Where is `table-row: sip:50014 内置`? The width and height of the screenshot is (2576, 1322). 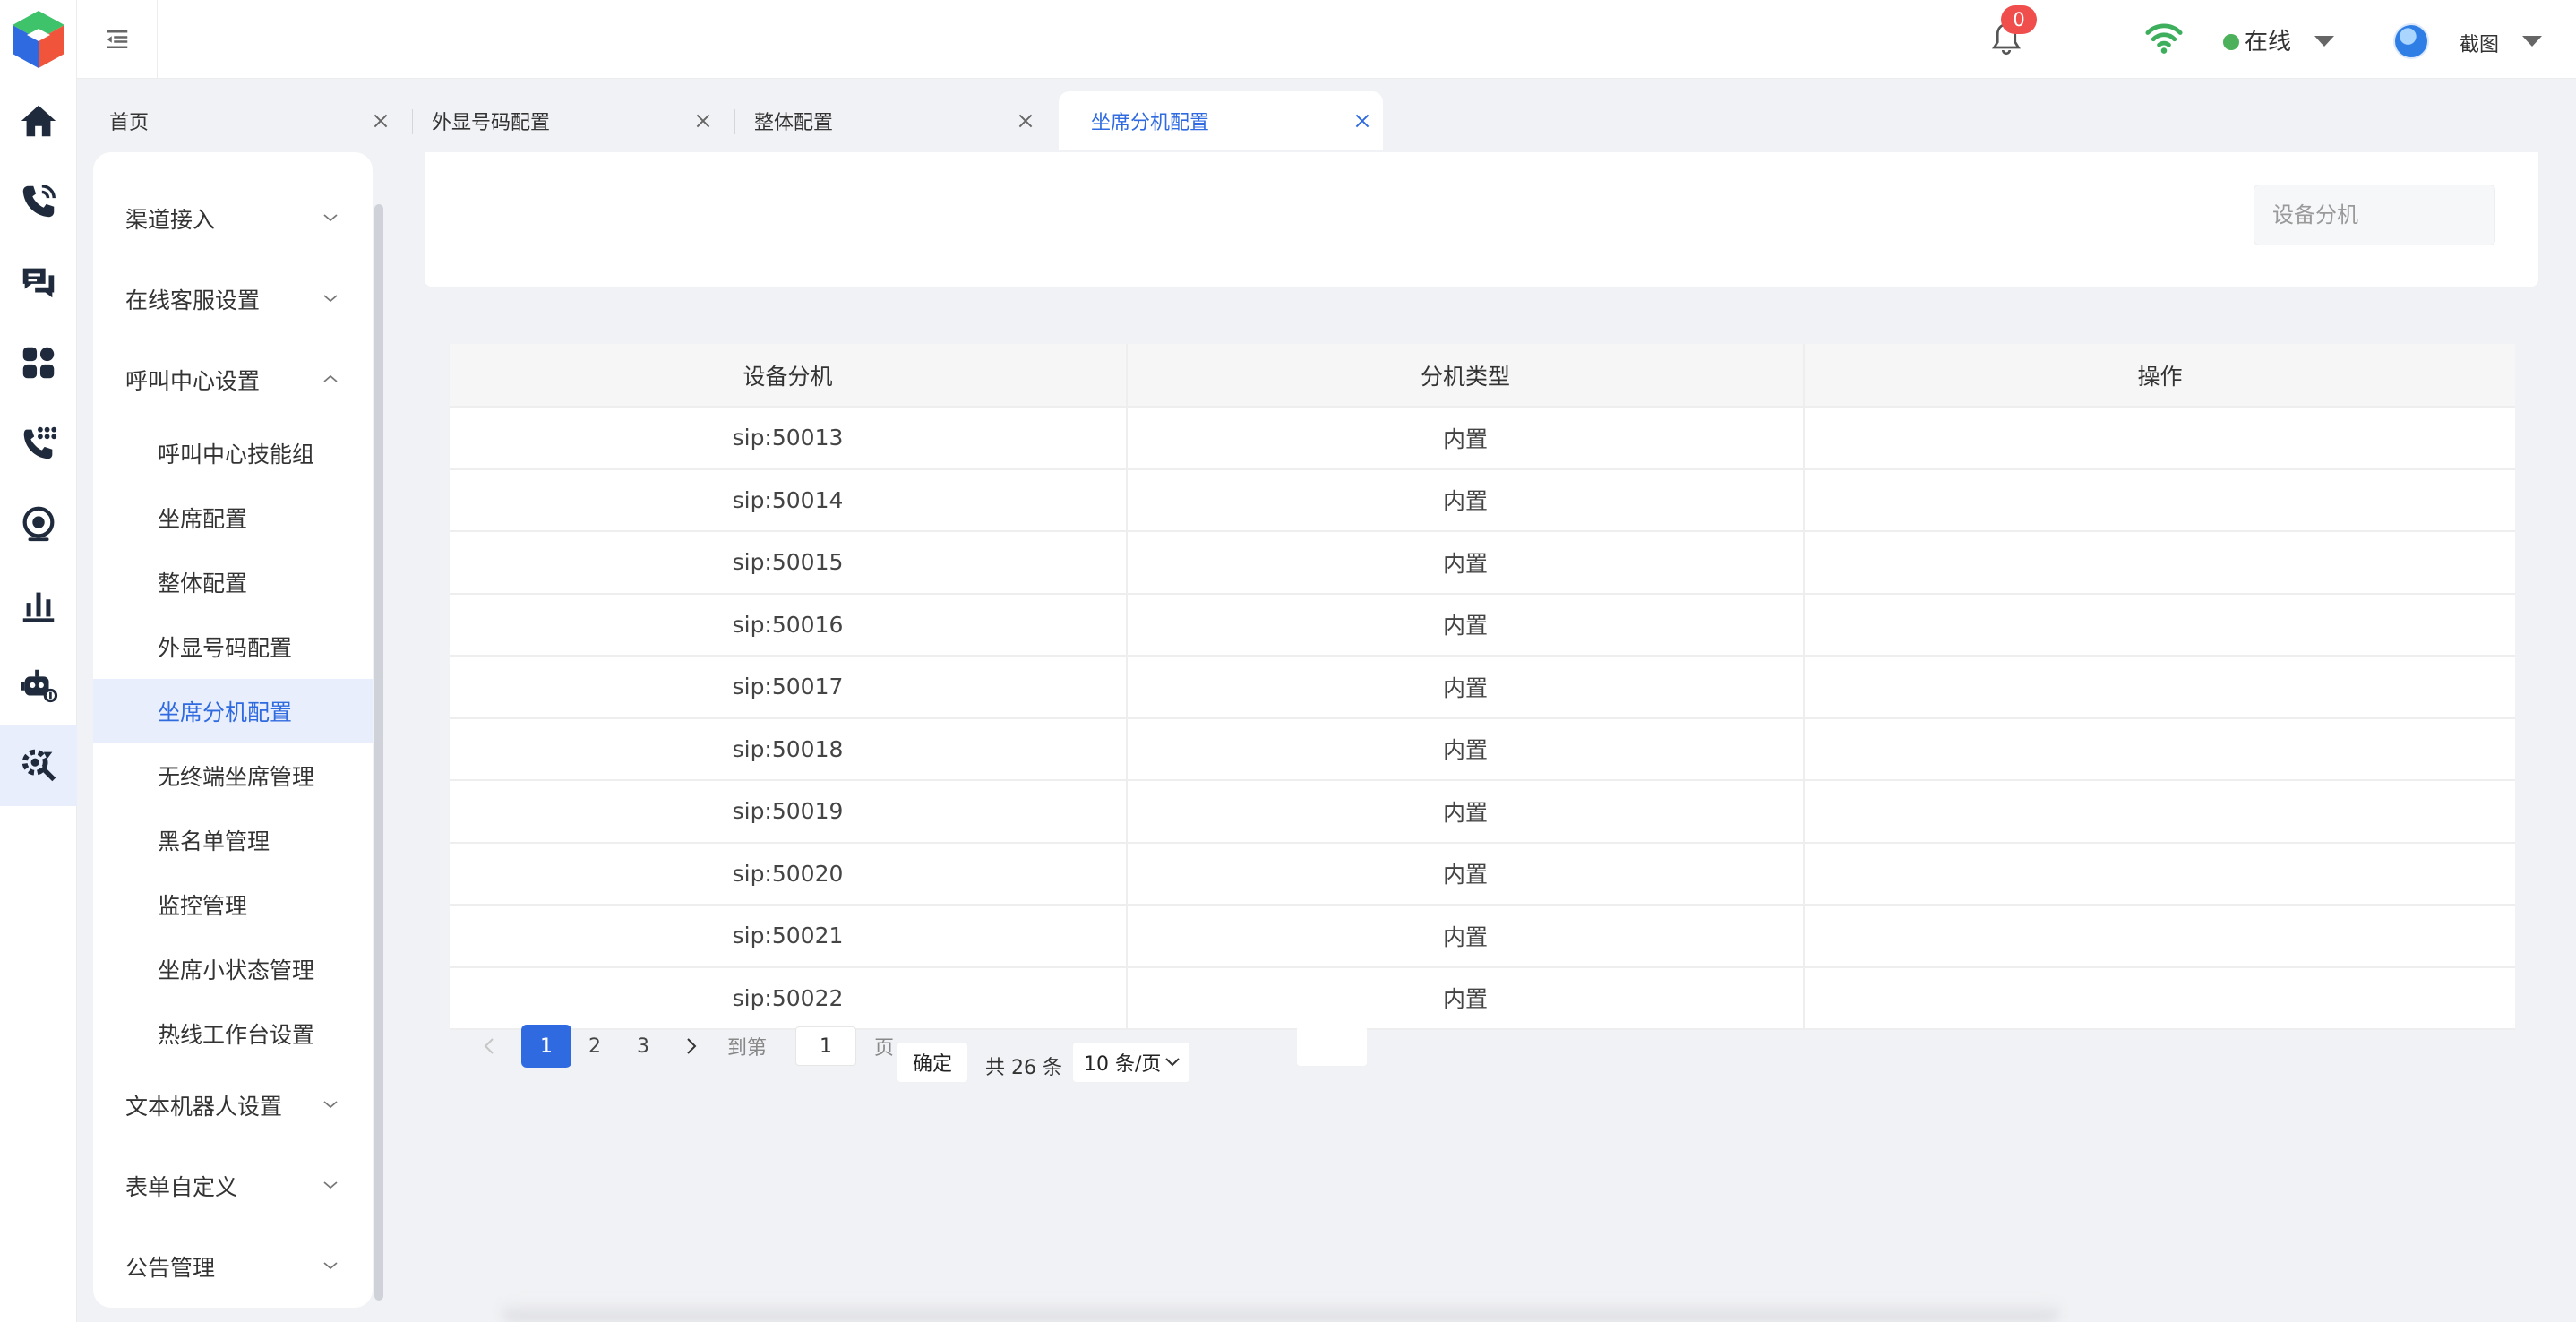 table-row: sip:50014 内置 is located at coordinates (1482, 500).